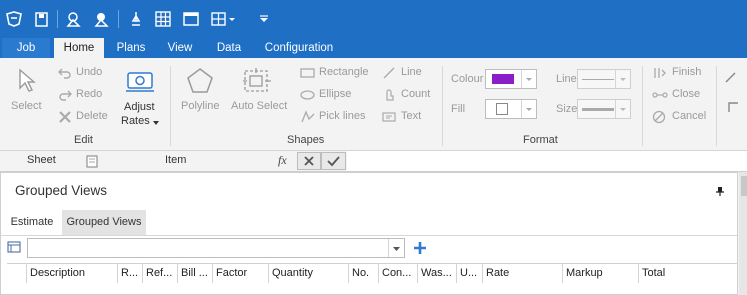 The width and height of the screenshot is (747, 295). Describe the element at coordinates (335, 94) in the screenshot. I see `ellipse-label: Ellipse` at that location.